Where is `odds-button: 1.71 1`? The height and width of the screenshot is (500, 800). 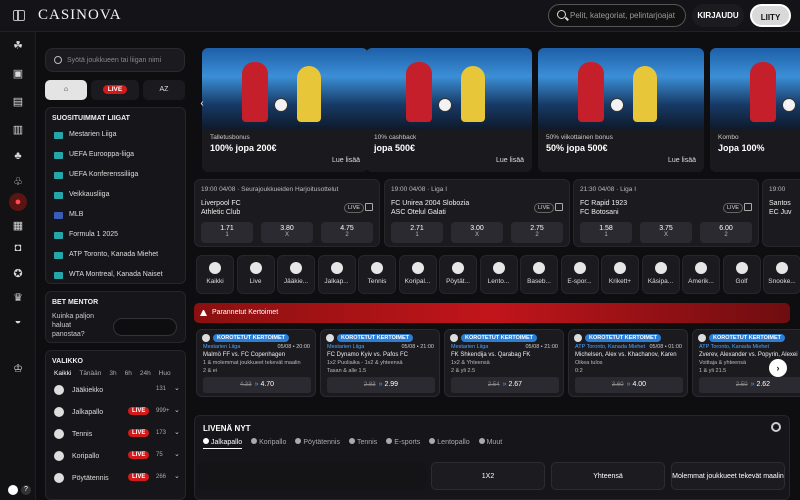
odds-button: 1.71 1 is located at coordinates (227, 232).